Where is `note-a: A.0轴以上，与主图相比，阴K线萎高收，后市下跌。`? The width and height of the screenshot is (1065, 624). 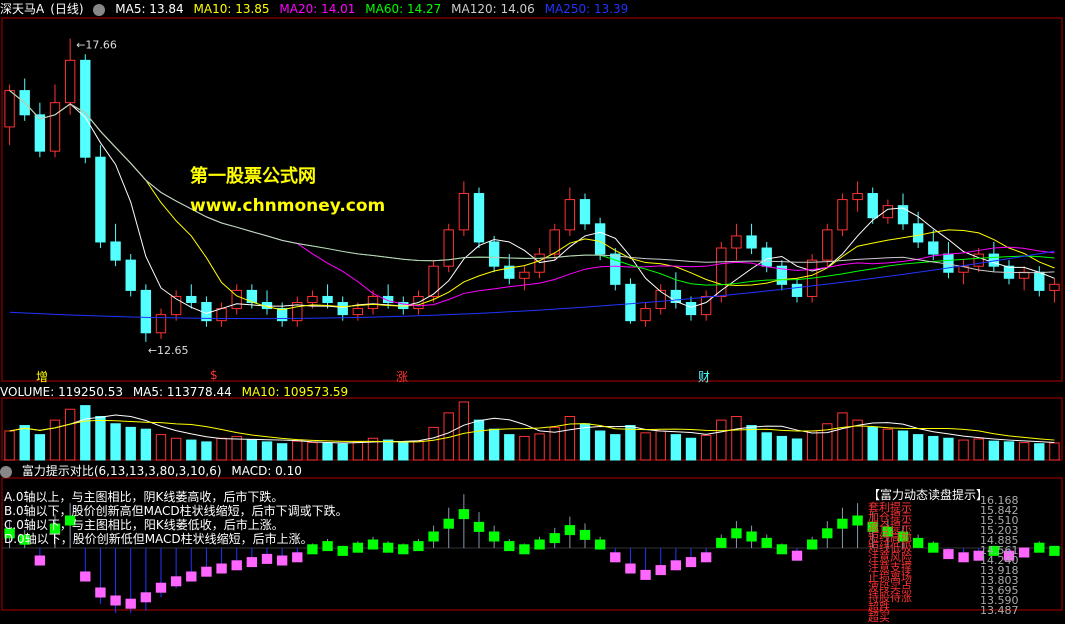 note-a: A.0轴以上，与主图相比，阴K线萎高收，后市下跌。 is located at coordinates (144, 497).